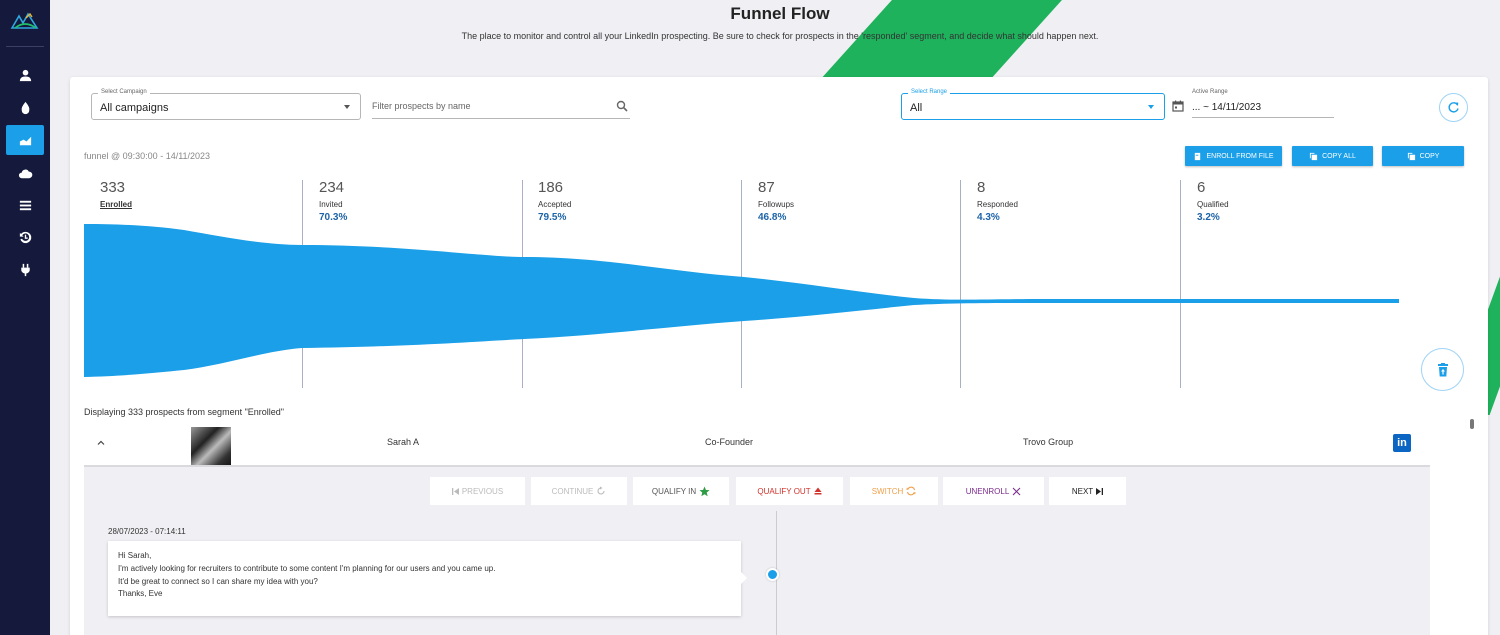 This screenshot has width=1500, height=635. I want to click on funnel-chart-icon, so click(25, 140).